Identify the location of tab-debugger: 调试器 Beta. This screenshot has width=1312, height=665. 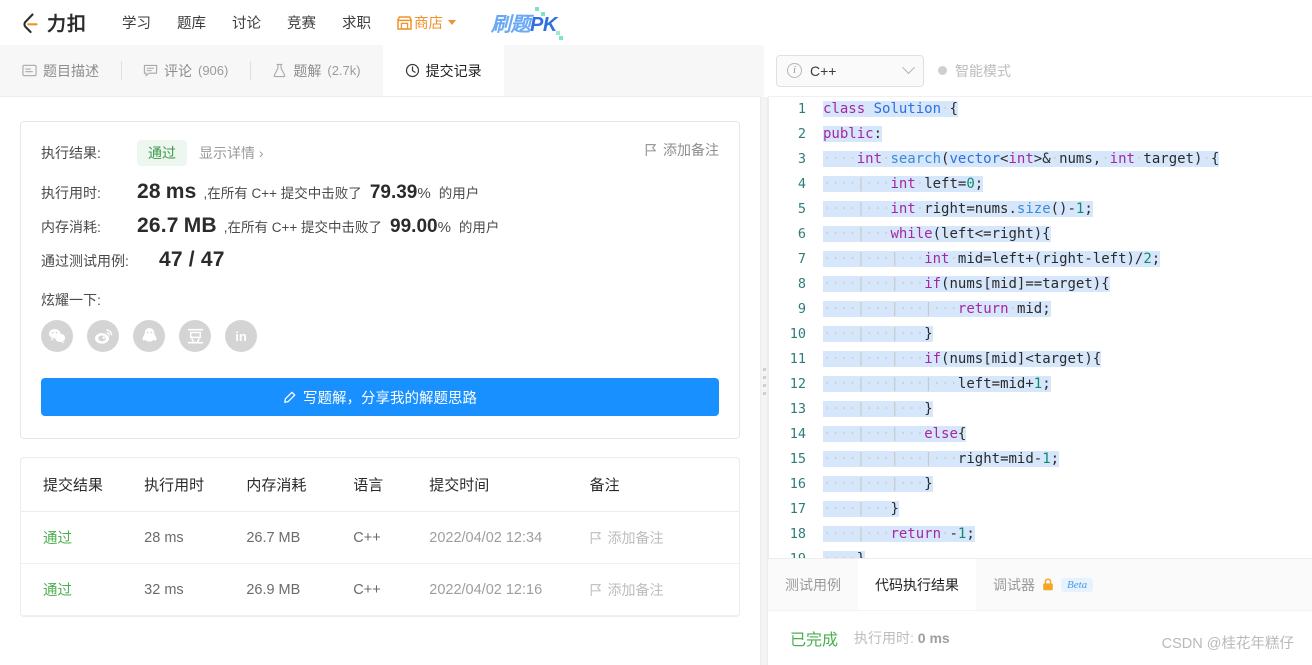
(1043, 584).